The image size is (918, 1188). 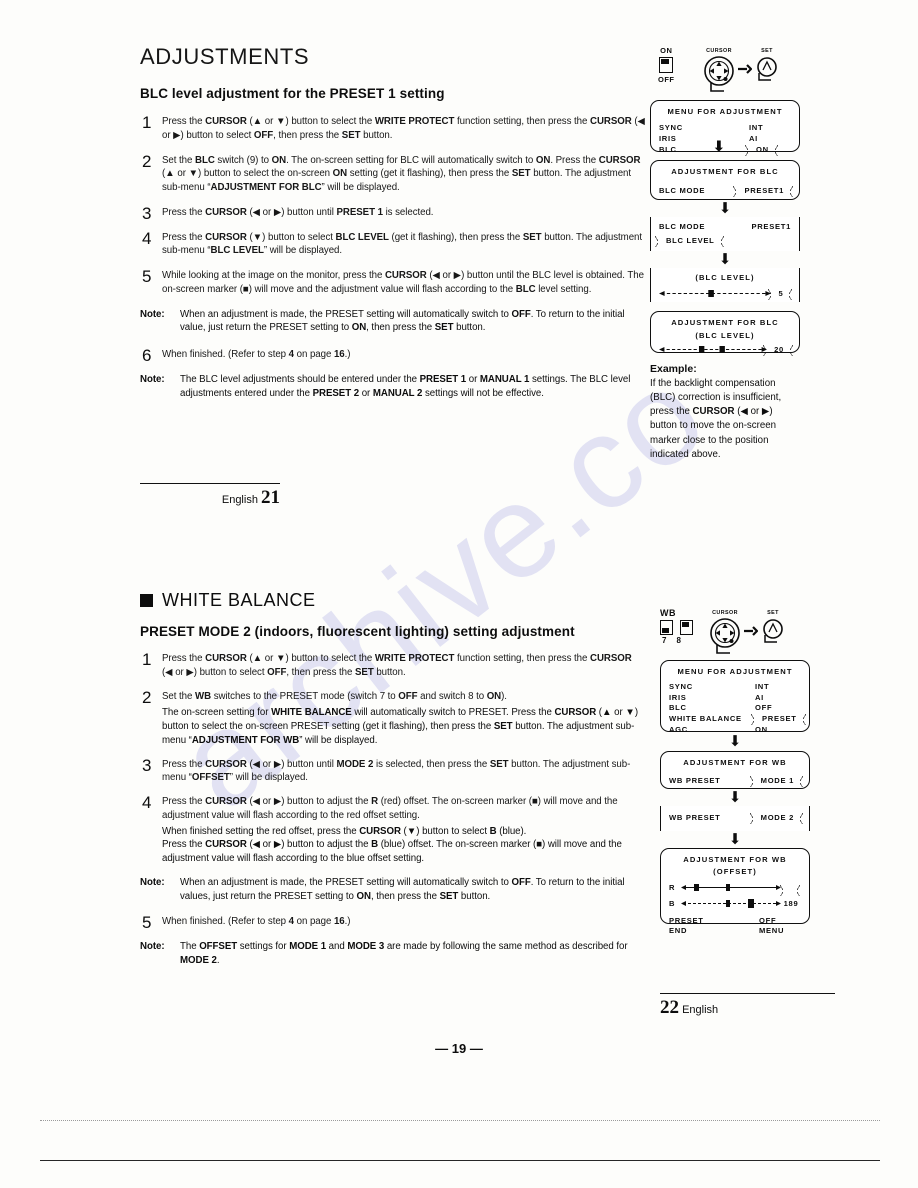 I want to click on scan-page-number-text: — 19 —, so click(x=459, y=1048).